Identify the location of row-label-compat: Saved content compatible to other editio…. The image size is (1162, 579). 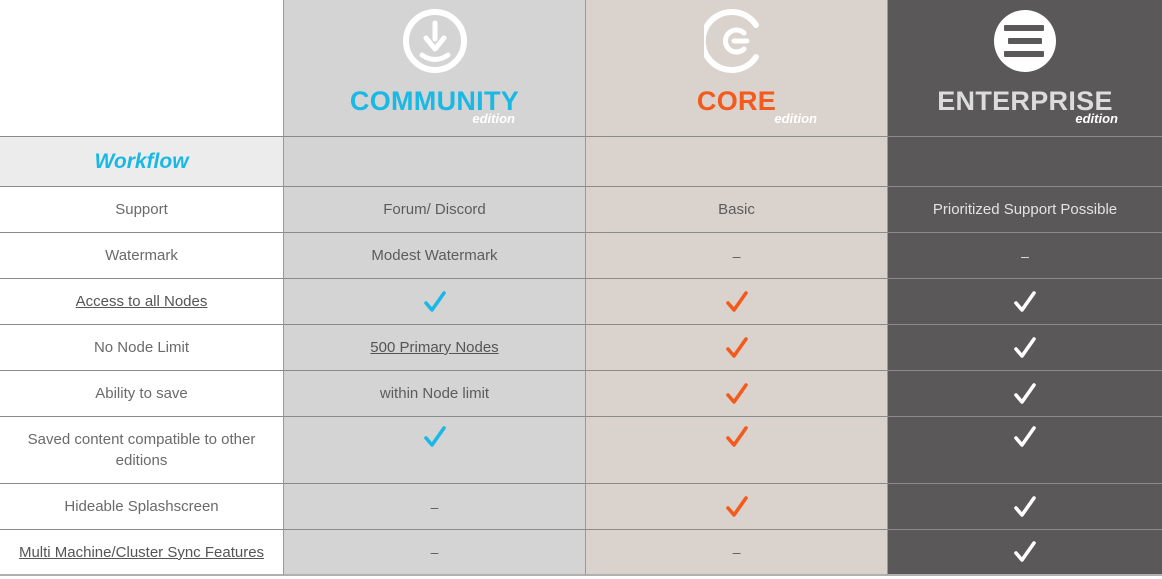
(142, 450).